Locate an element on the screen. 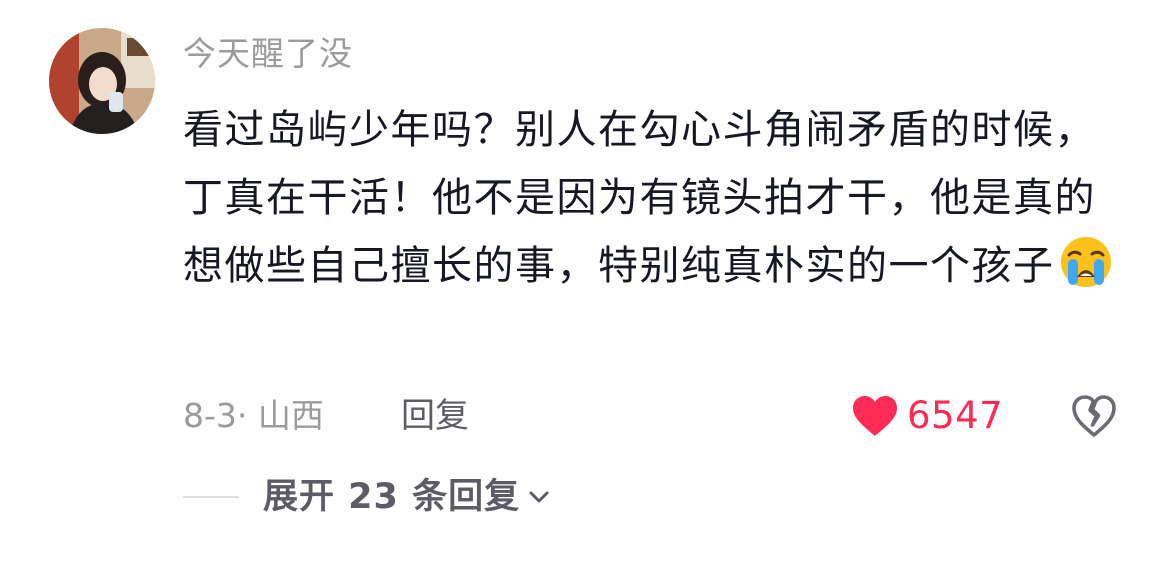  like-count: 6547 is located at coordinates (955, 415).